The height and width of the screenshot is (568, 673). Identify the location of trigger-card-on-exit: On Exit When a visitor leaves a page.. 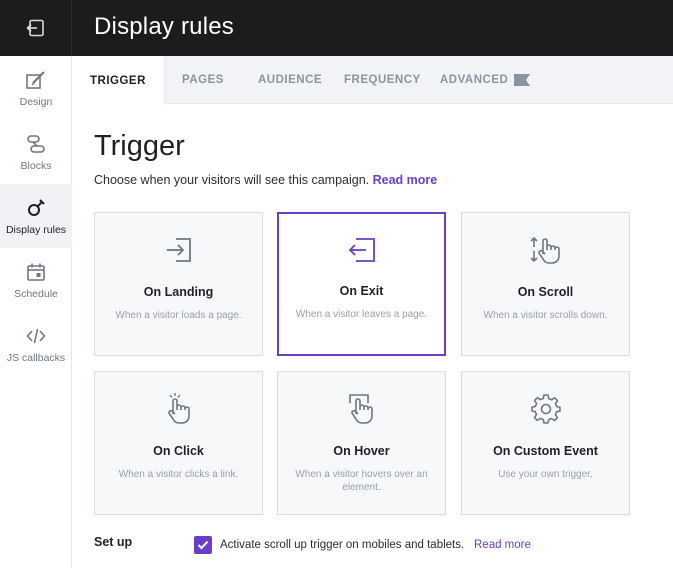
(361, 284).